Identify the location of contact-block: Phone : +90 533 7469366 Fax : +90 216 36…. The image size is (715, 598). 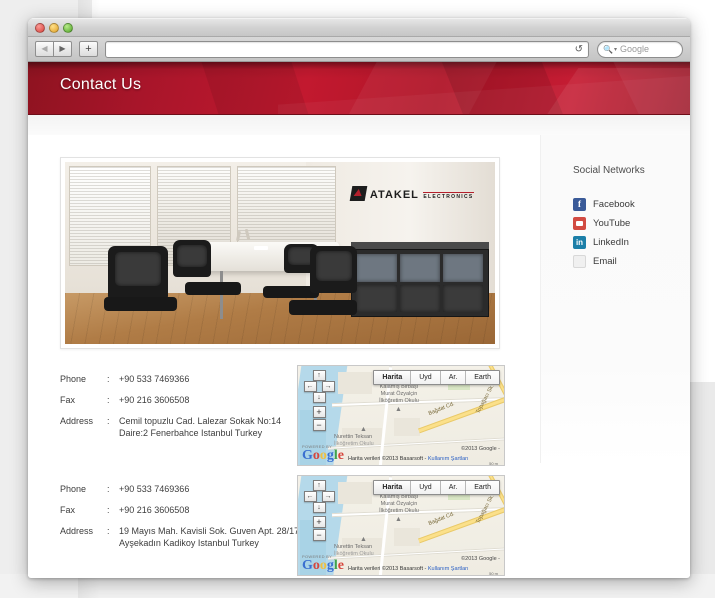
(185, 520).